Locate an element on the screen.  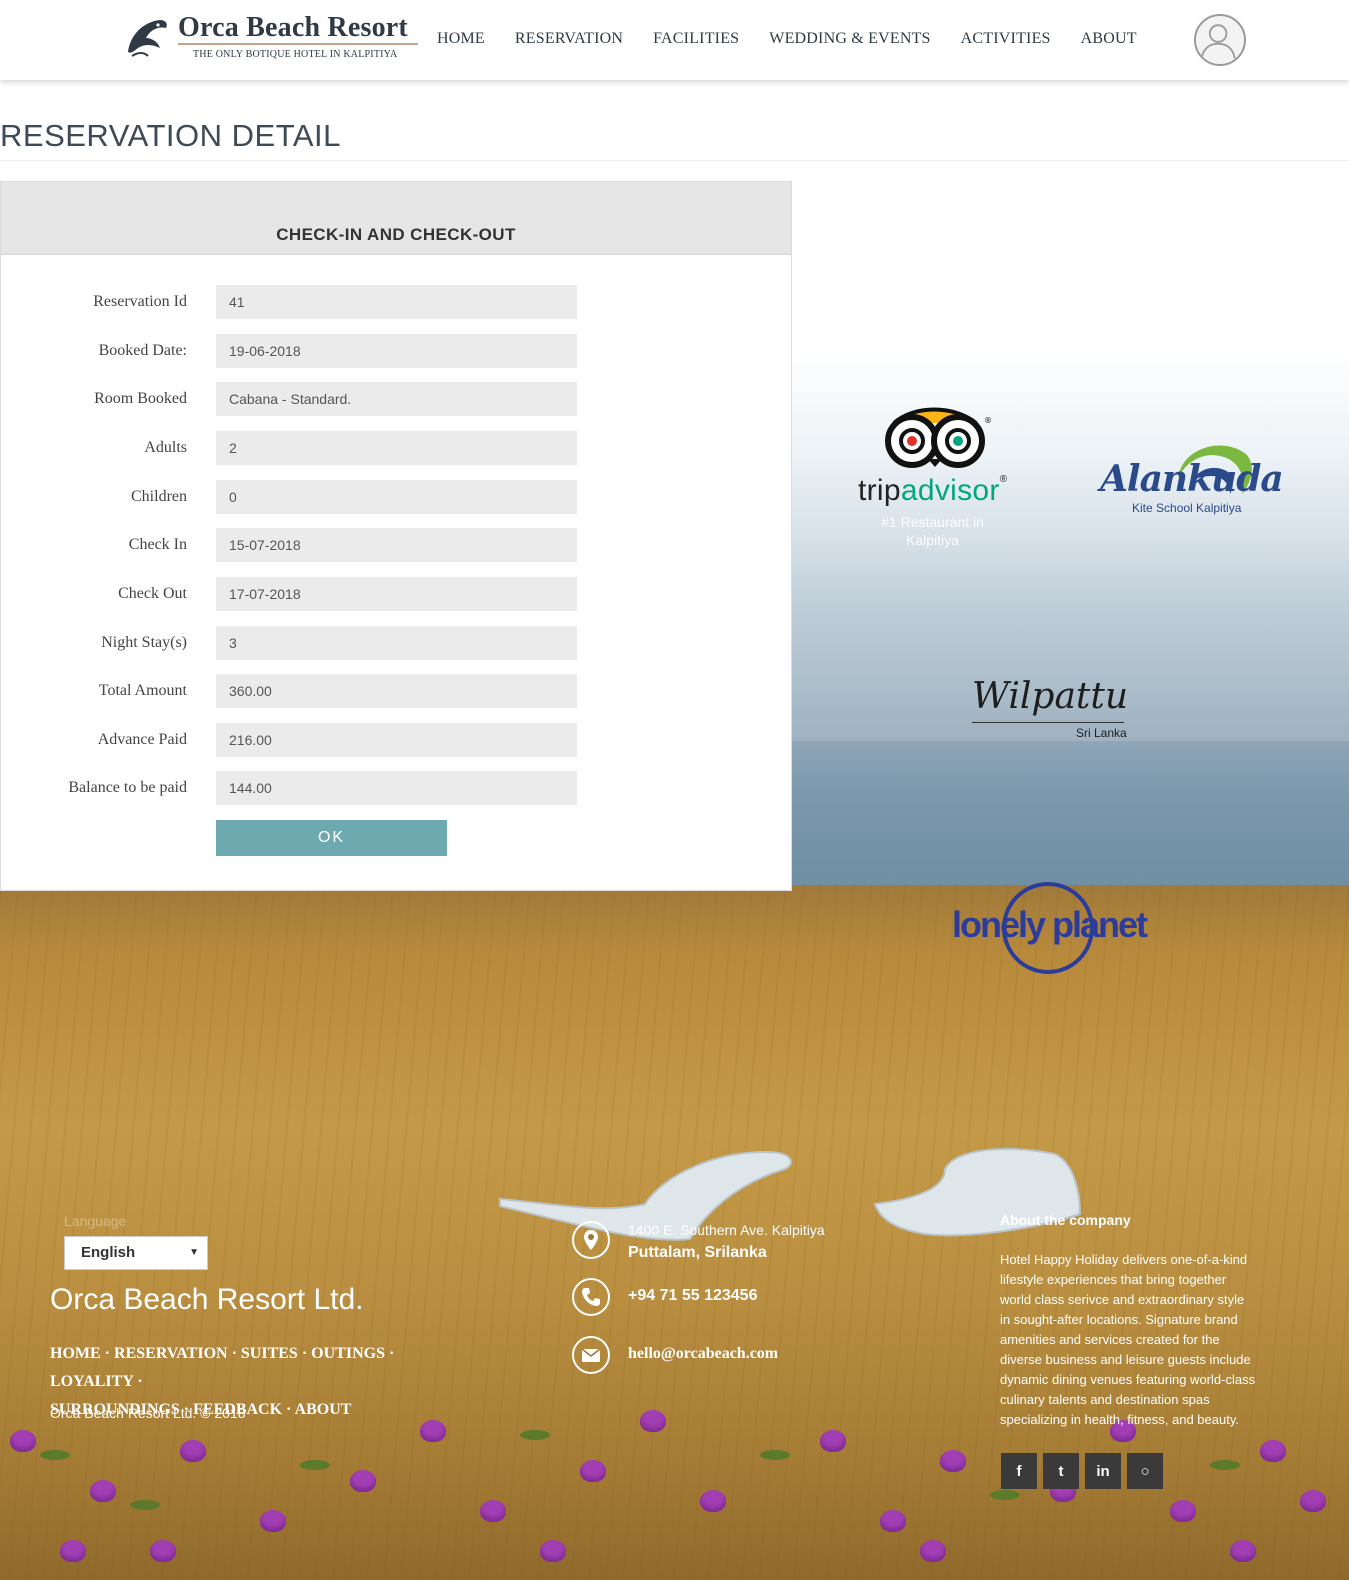
github-icon: ○ is located at coordinates (1145, 1471).